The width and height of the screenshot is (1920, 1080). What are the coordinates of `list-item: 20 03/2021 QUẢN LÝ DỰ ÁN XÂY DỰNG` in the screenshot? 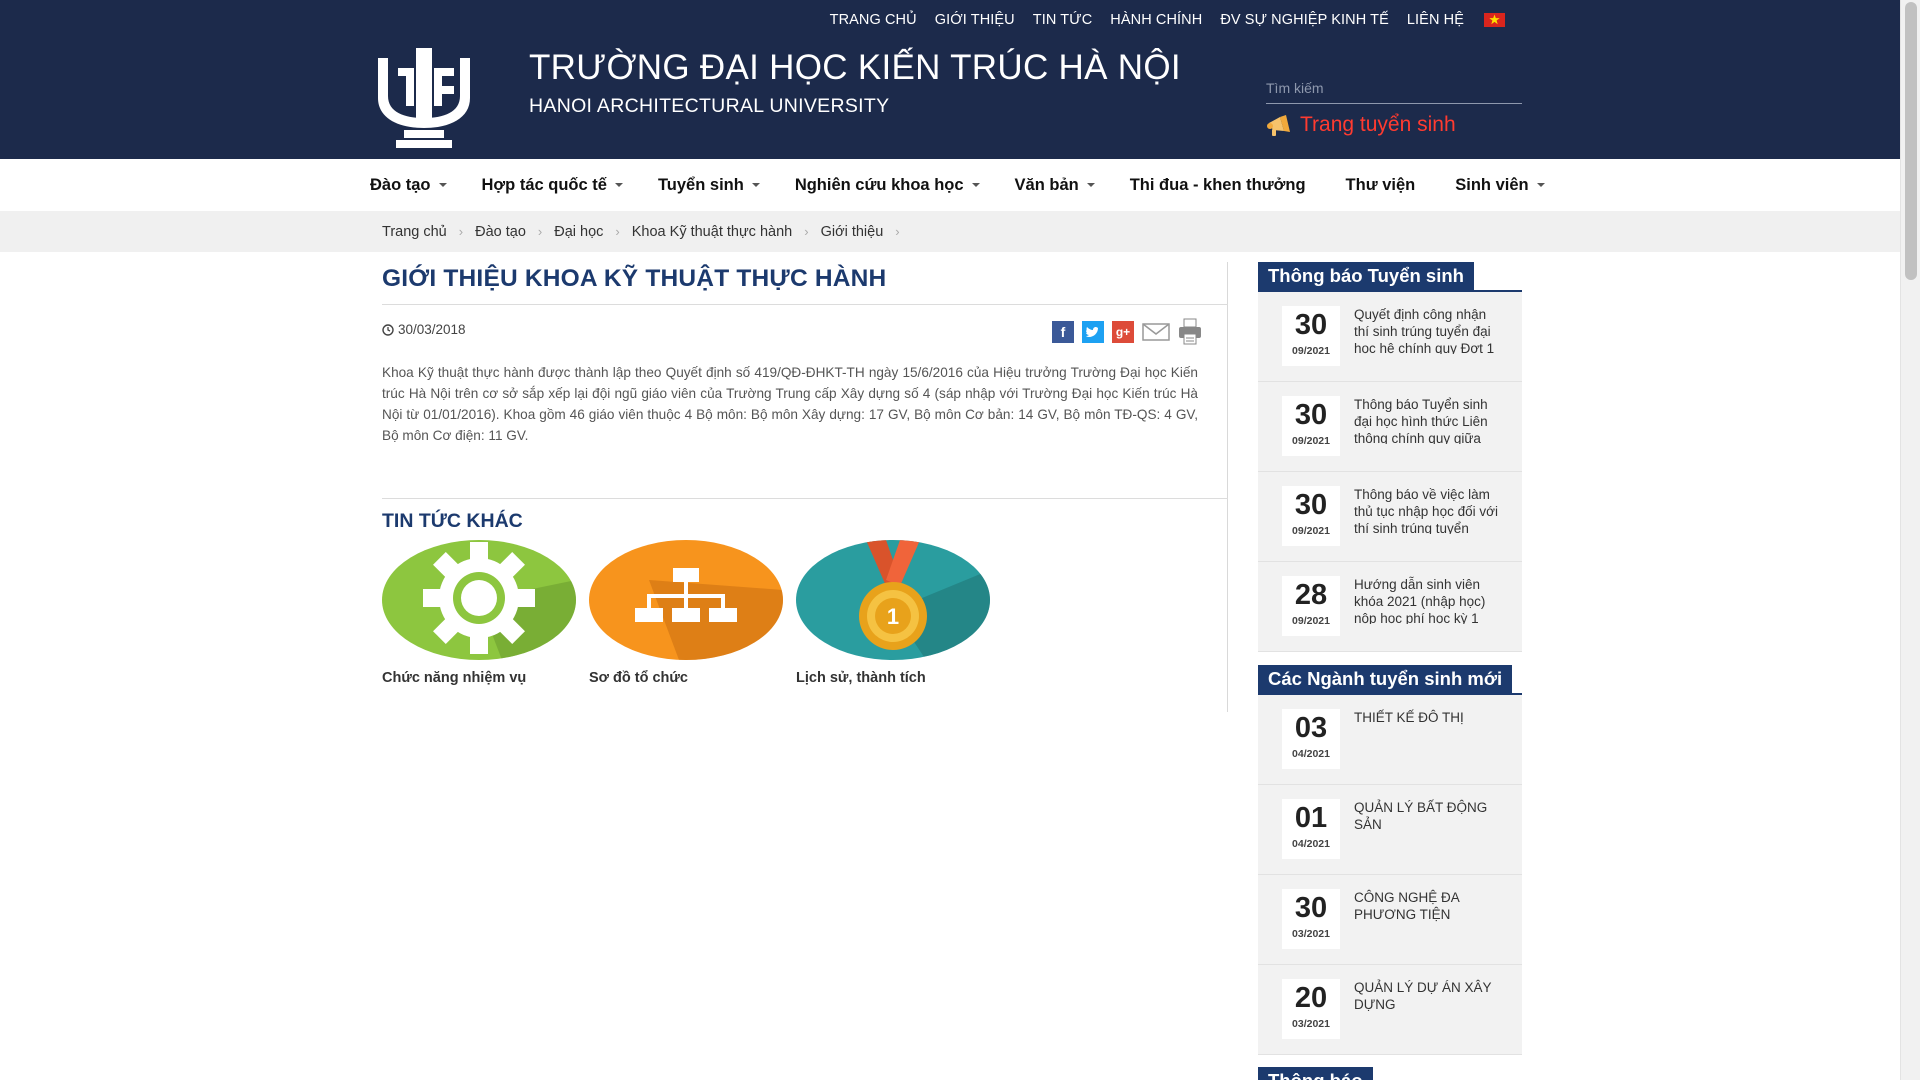 It's located at (1390, 1010).